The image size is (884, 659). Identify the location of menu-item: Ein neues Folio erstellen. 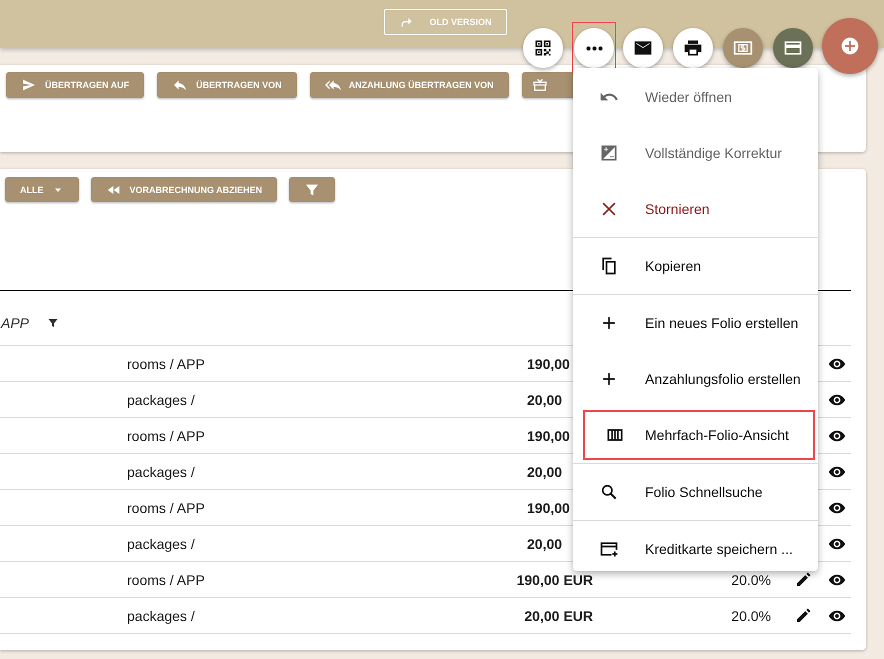
(695, 323).